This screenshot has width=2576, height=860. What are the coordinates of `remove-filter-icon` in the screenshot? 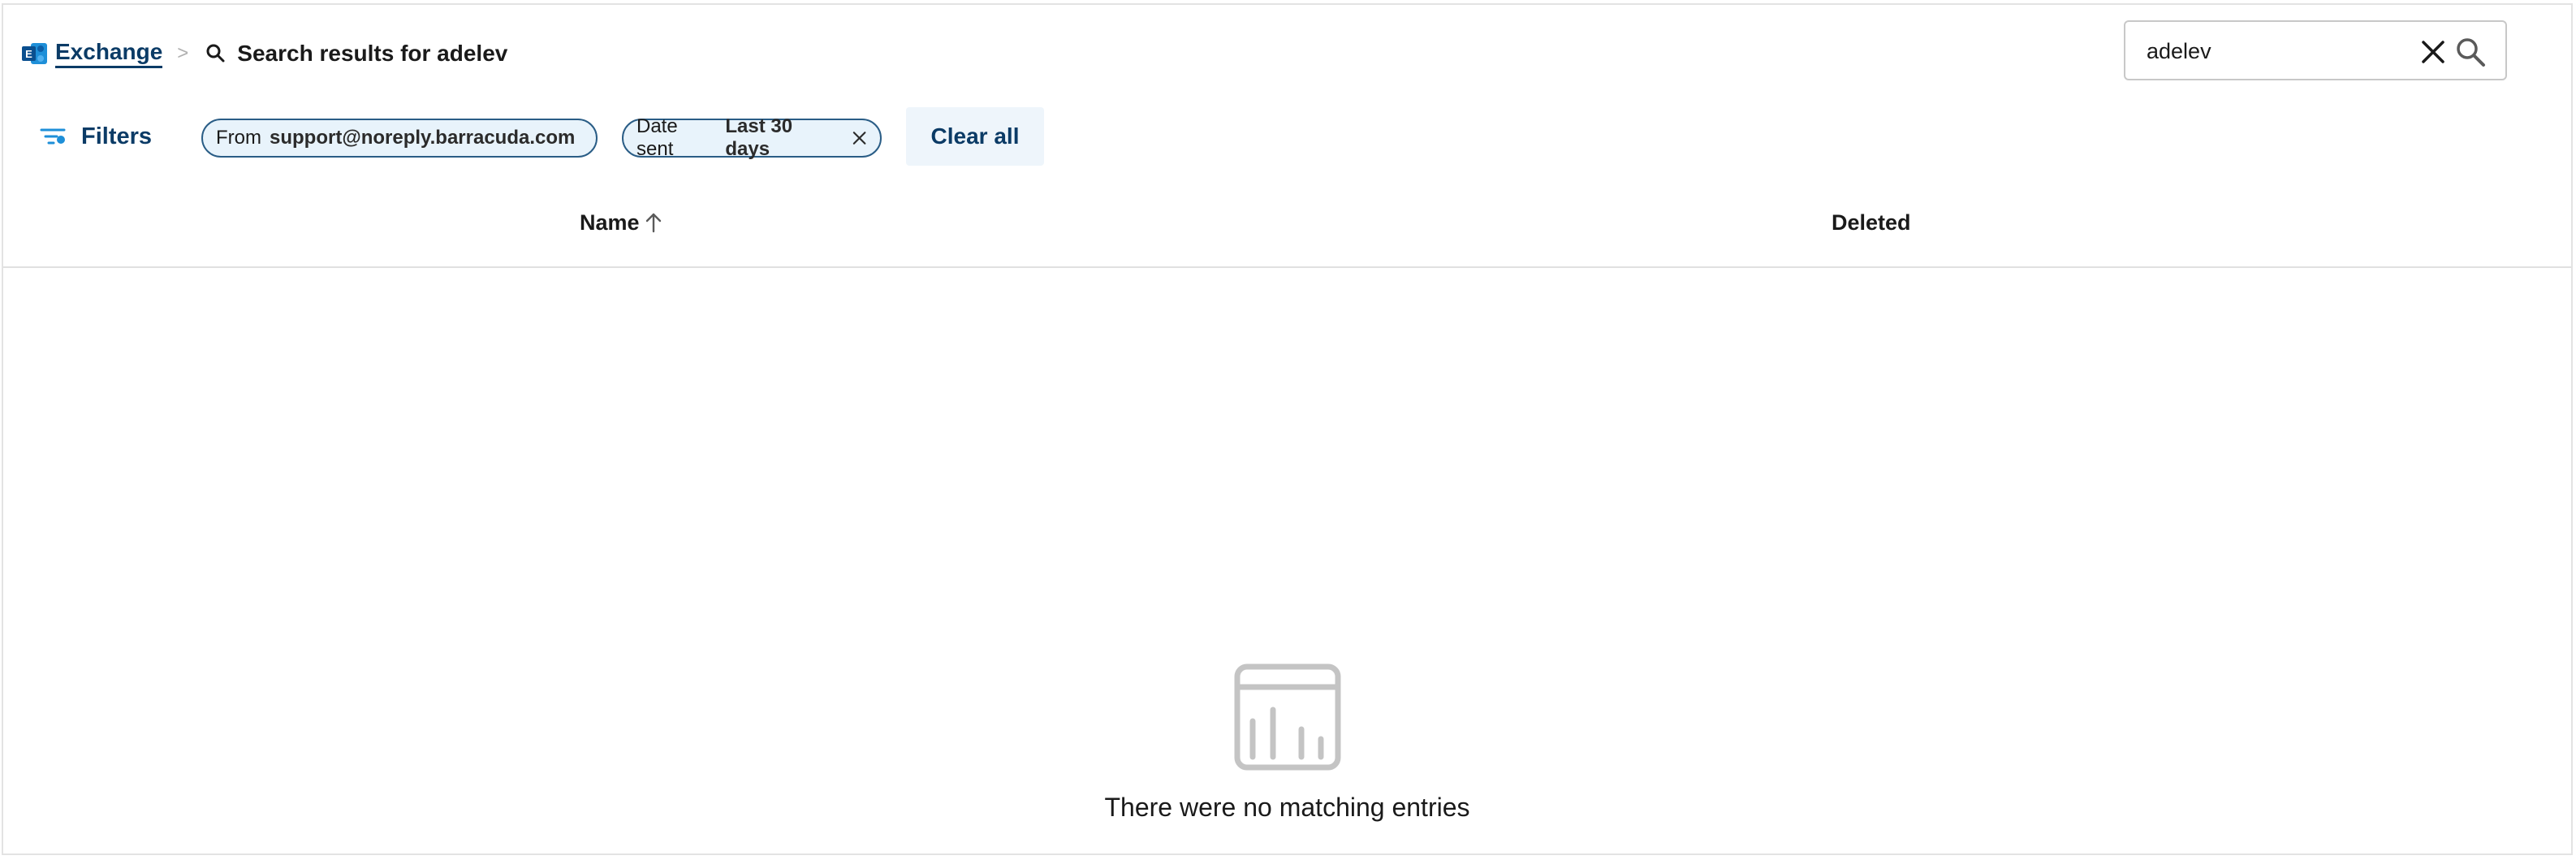 It's located at (859, 138).